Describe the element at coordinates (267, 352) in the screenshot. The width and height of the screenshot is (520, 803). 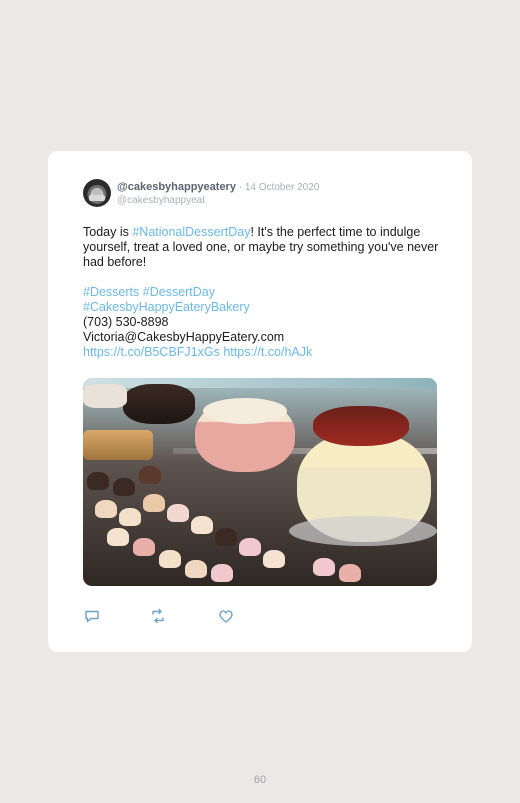
I see `tweet-link-2: https://t.co/hAJk` at that location.